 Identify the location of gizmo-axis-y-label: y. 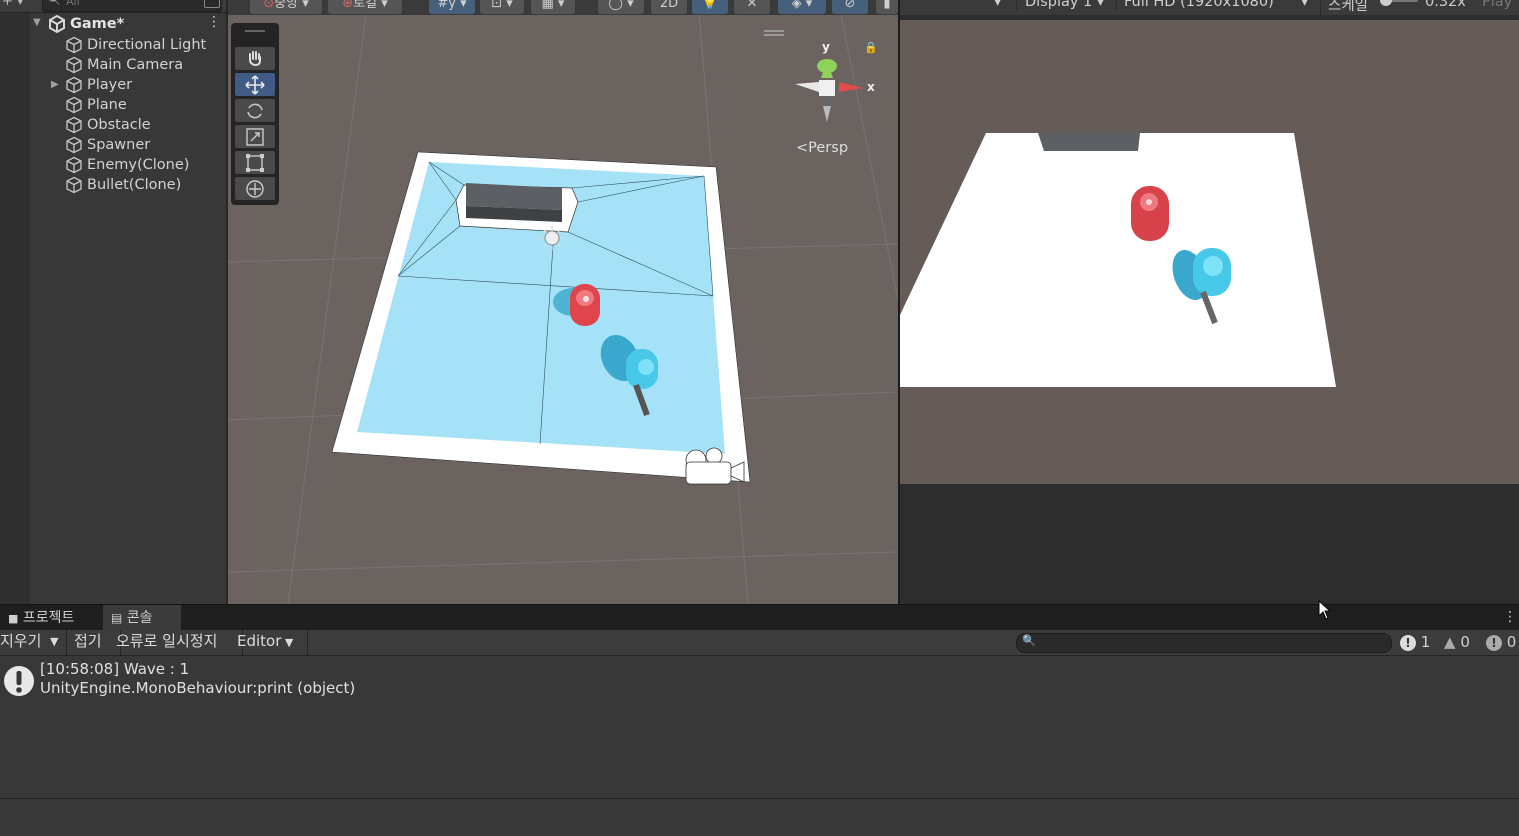
(826, 47).